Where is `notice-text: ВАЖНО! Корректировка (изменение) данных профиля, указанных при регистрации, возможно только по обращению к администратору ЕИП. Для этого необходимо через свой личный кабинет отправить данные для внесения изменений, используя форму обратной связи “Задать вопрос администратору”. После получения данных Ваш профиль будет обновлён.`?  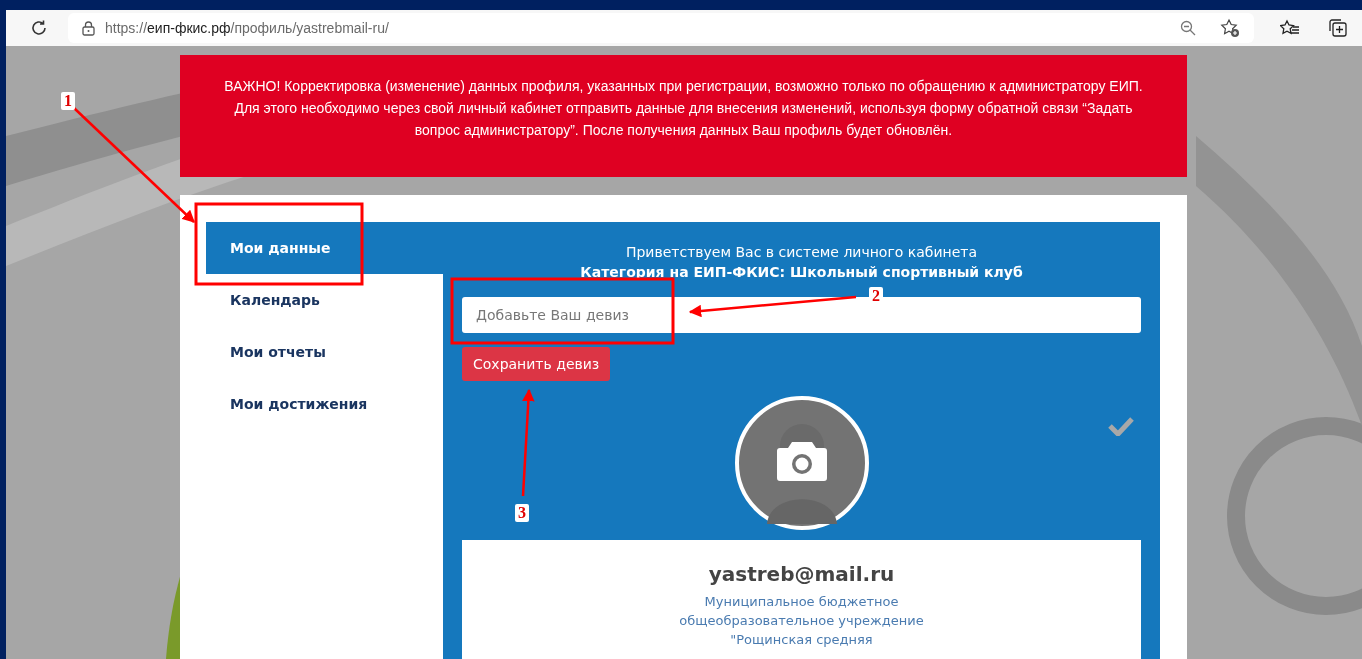
notice-text: ВАЖНО! Корректировка (изменение) данных профиля, указанных при регистрации, возможно только по обращению к администратору ЕИП. Для этого необходимо через свой личный кабинет отправить данные для внесения изменений, используя форму обратной связи “Задать вопрос администратору”. После получения данных Ваш профиль будет обновлён. is located at coordinates (683, 108).